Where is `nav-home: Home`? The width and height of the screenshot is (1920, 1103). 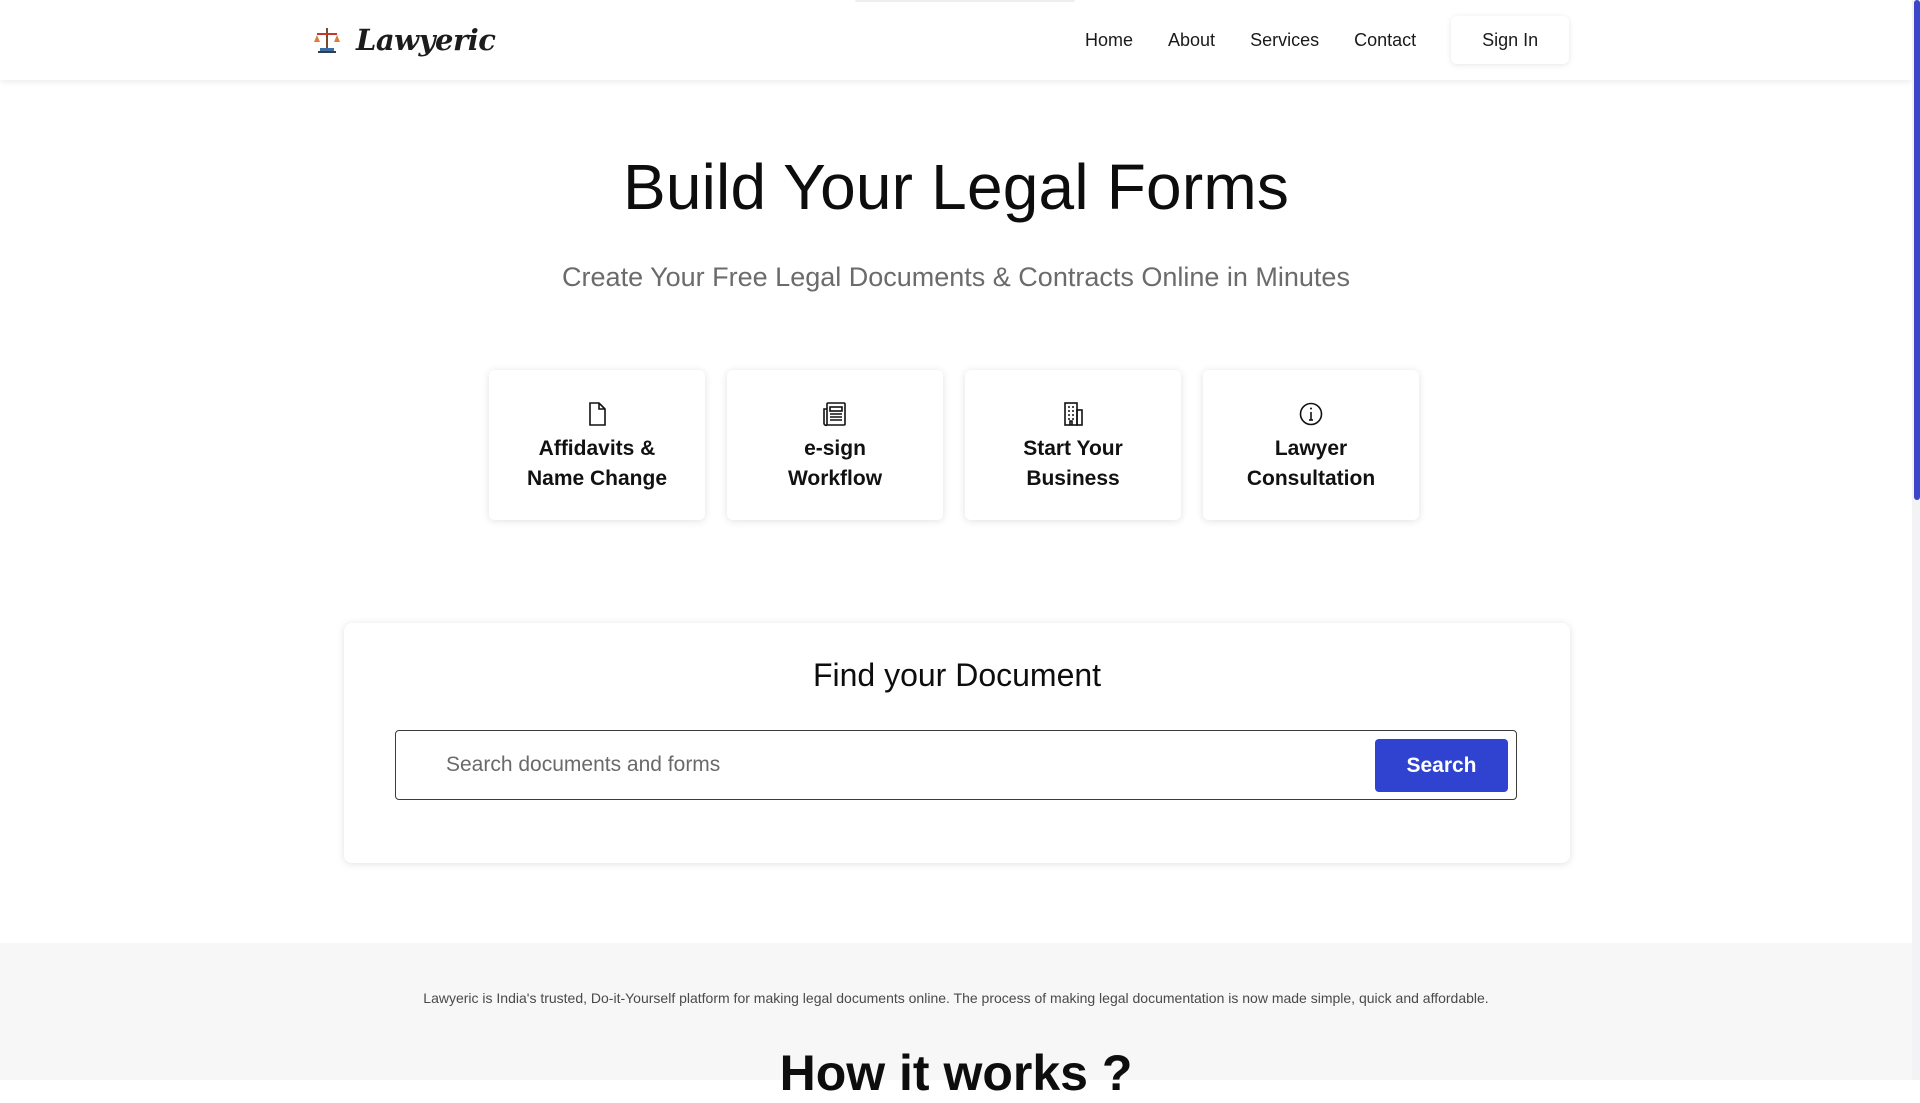 nav-home: Home is located at coordinates (1109, 40).